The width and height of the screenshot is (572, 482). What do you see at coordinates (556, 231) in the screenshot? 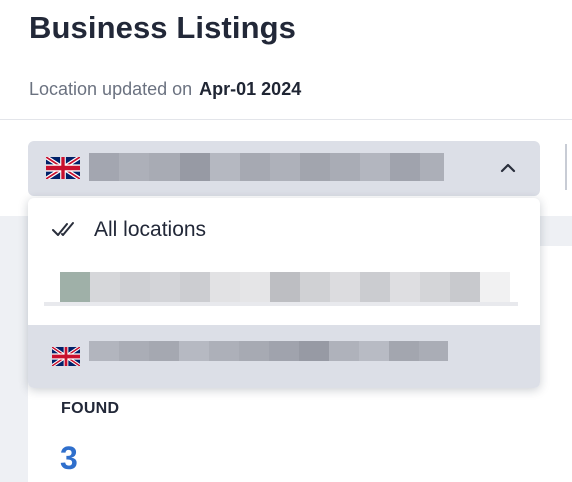
I see `card-gap` at bounding box center [556, 231].